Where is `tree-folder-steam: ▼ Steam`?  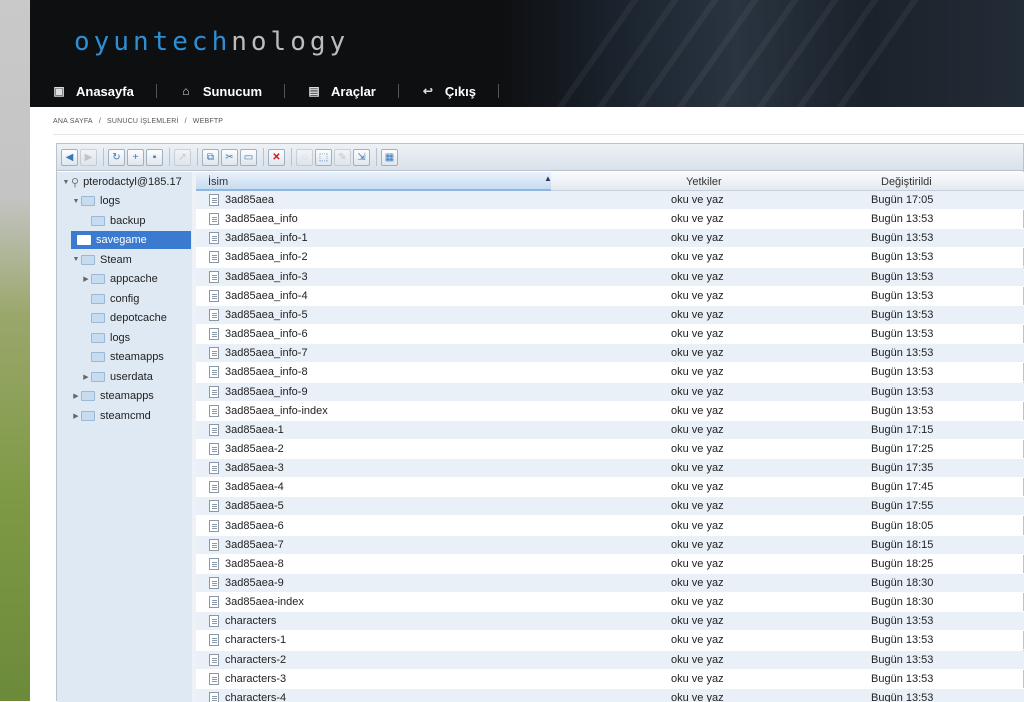 tree-folder-steam: ▼ Steam is located at coordinates (101, 260).